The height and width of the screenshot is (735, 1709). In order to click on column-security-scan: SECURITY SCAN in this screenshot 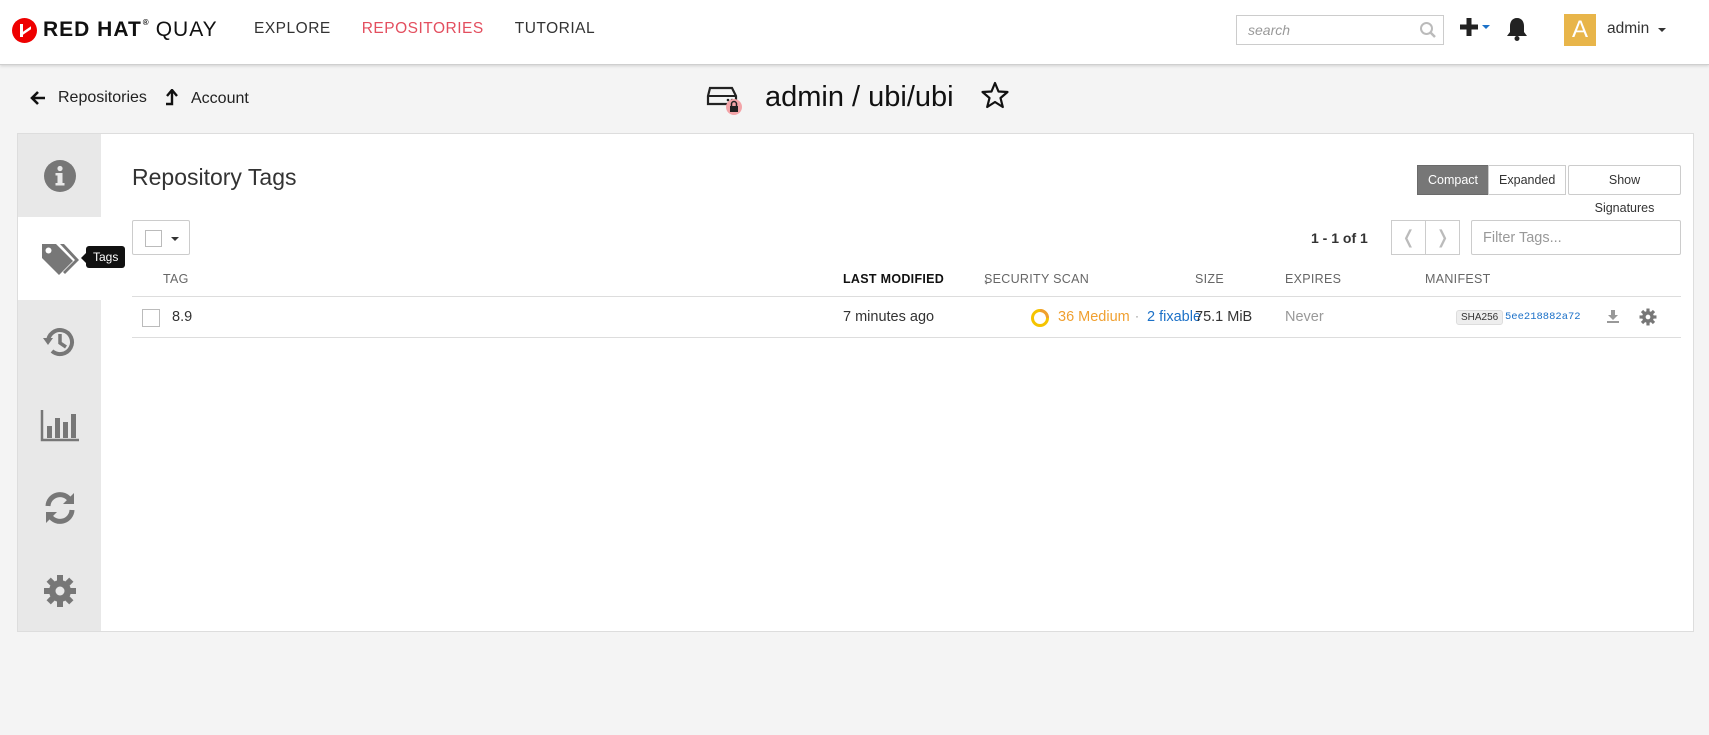, I will do `click(1036, 279)`.